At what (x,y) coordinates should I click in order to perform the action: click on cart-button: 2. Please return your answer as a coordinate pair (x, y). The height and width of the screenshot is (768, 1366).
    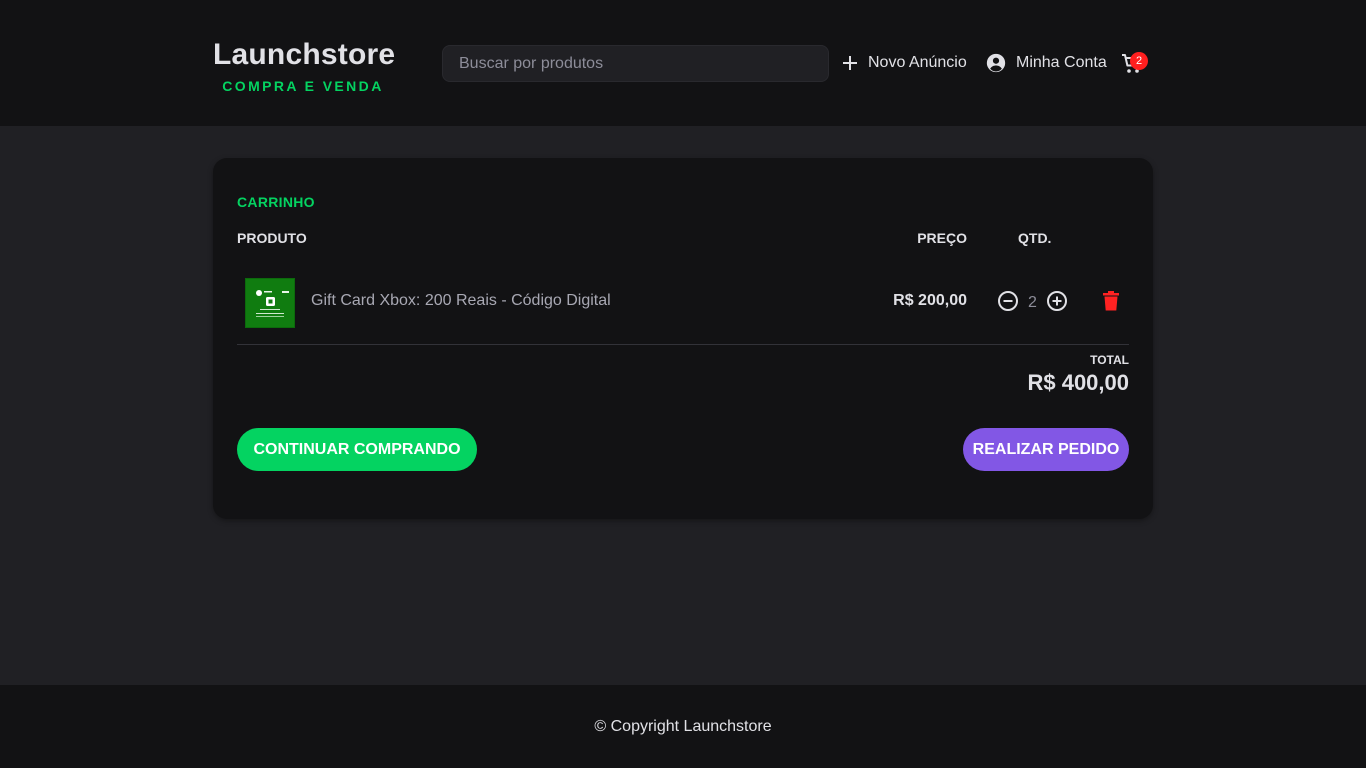
    Looking at the image, I should click on (1136, 64).